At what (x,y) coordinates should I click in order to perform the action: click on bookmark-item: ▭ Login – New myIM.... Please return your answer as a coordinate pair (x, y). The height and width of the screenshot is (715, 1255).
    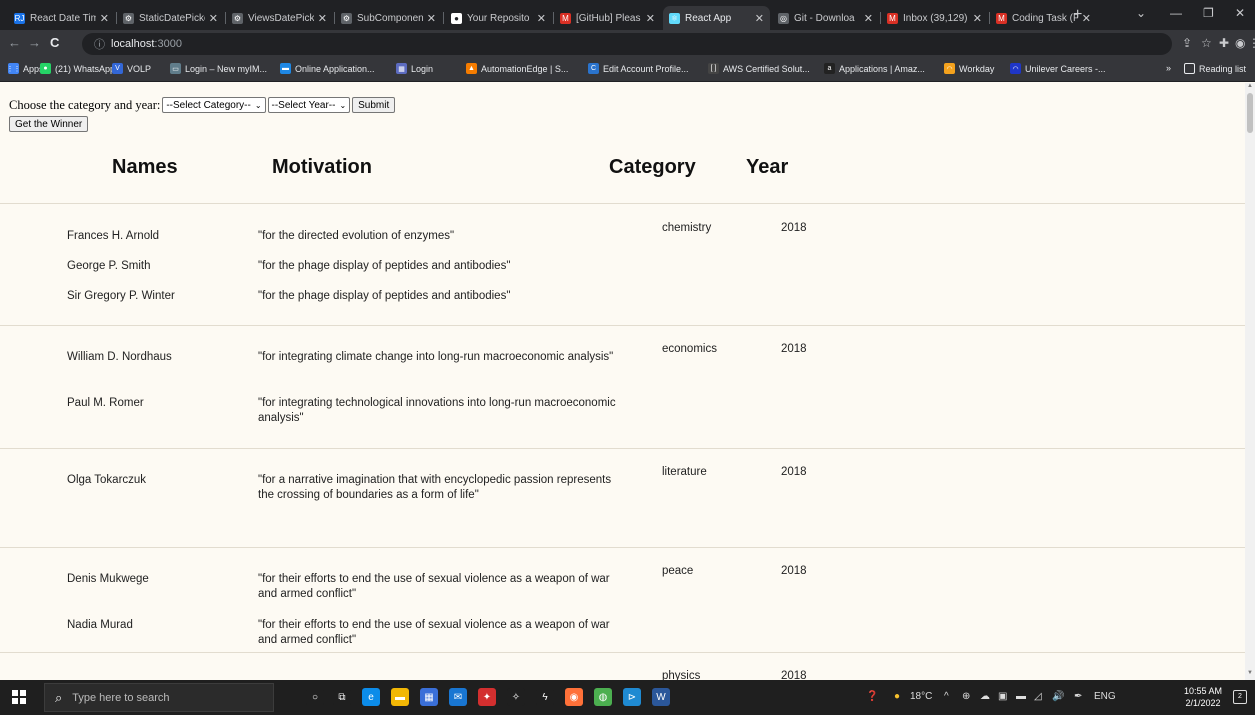
    Looking at the image, I should click on (218, 68).